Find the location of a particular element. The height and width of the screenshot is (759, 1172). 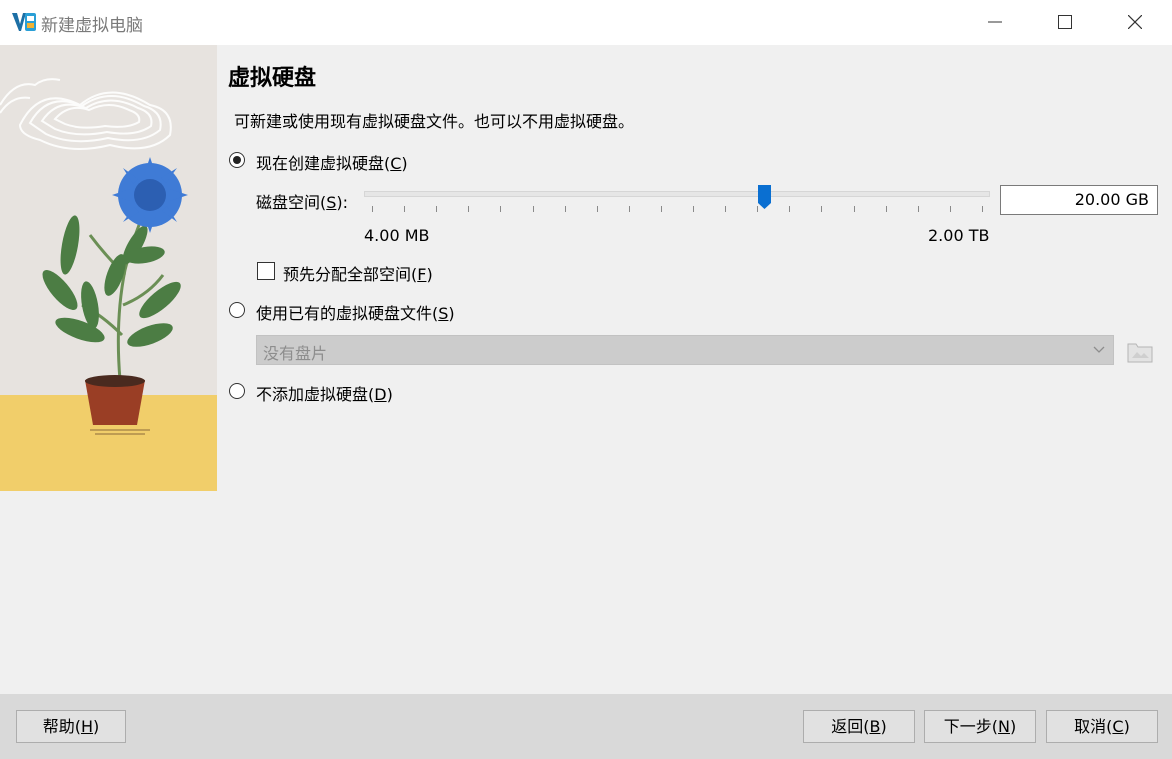

close-icon is located at coordinates (1135, 22).